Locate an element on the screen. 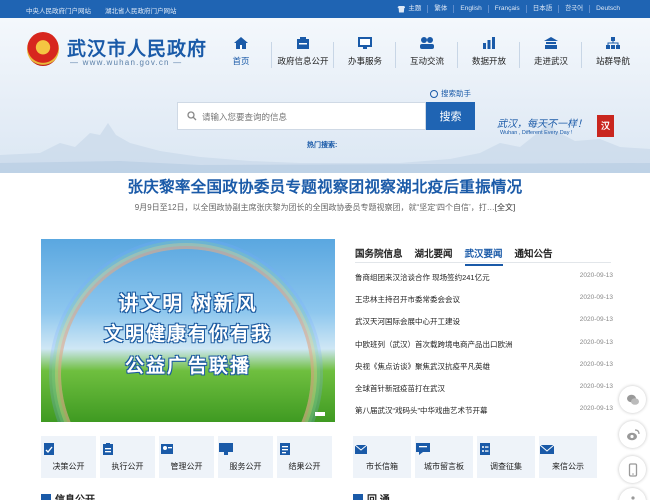  tab-notices: 通知公告 is located at coordinates (534, 256).